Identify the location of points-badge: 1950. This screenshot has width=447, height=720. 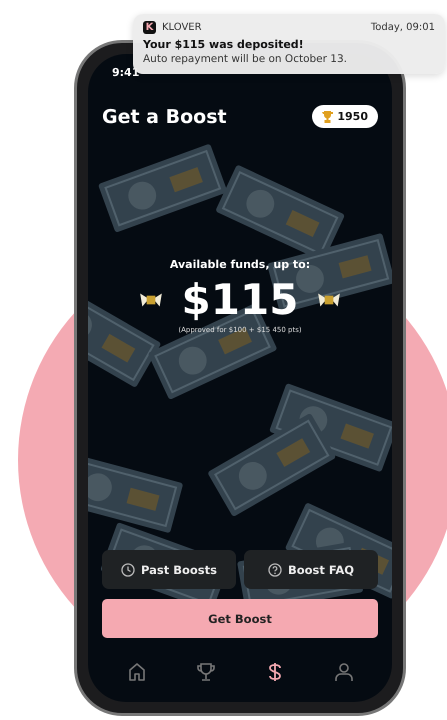
(345, 116).